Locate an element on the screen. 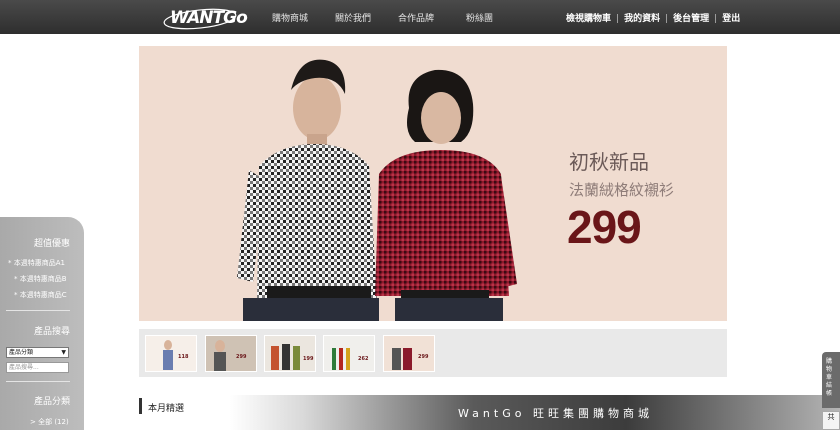 The width and height of the screenshot is (840, 430). thumbnail-1: 118 is located at coordinates (171, 353).